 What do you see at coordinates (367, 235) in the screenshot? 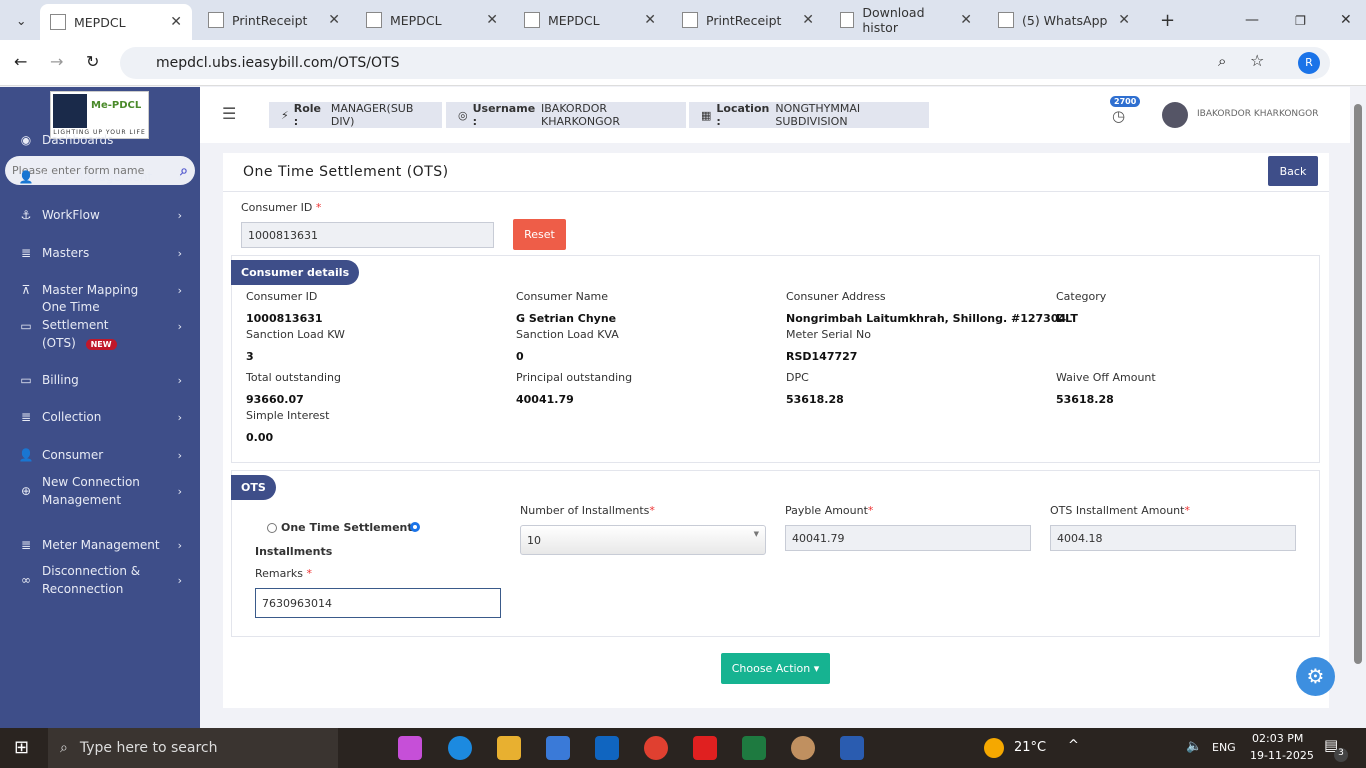
I see `consumer-id-input: 1000813631` at bounding box center [367, 235].